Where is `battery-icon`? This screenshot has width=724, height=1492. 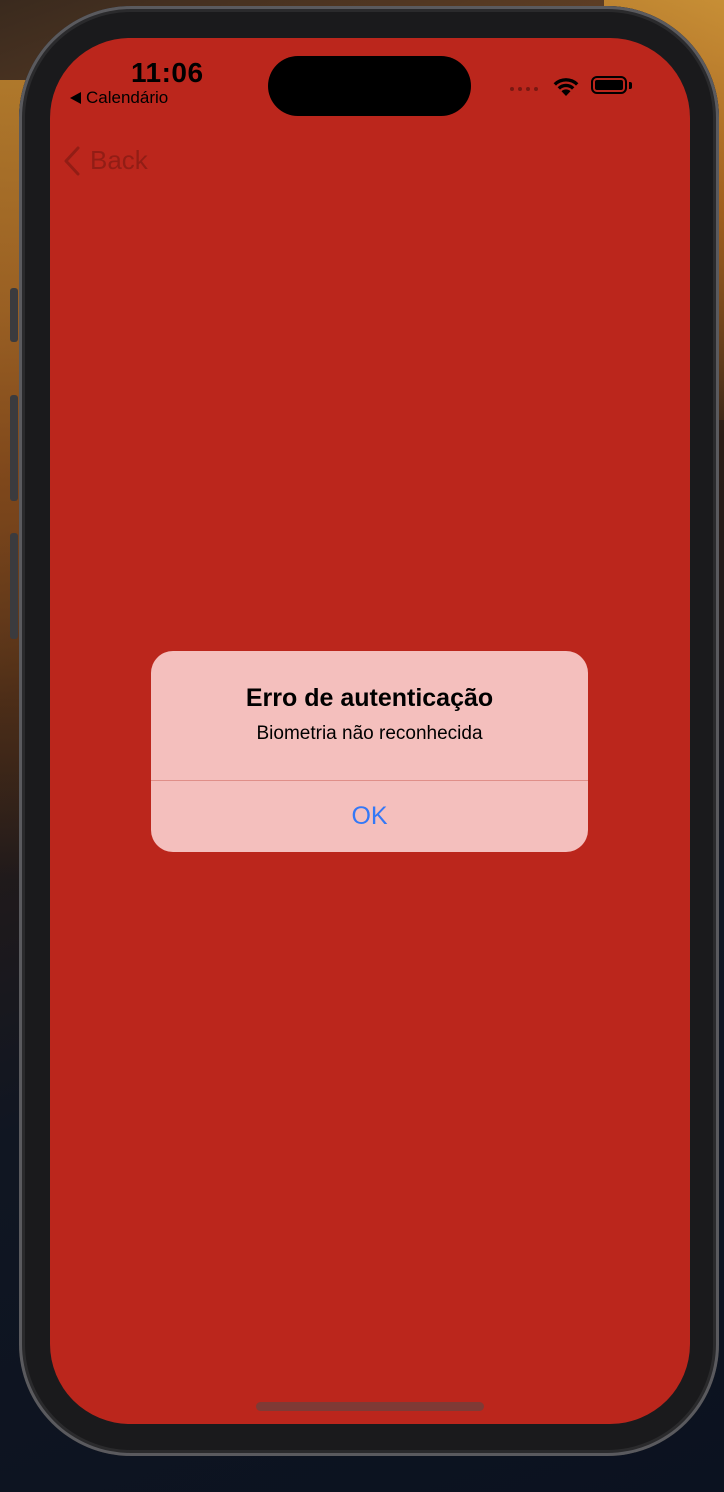 battery-icon is located at coordinates (609, 85).